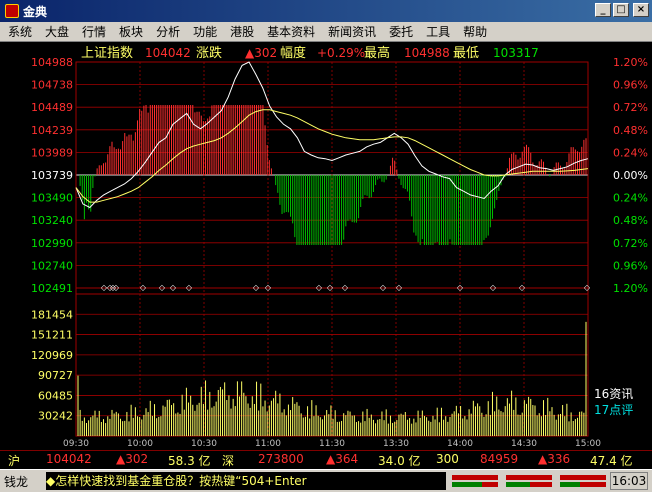  What do you see at coordinates (52, 152) in the screenshot?
I see `price-tick-label: 103989` at bounding box center [52, 152].